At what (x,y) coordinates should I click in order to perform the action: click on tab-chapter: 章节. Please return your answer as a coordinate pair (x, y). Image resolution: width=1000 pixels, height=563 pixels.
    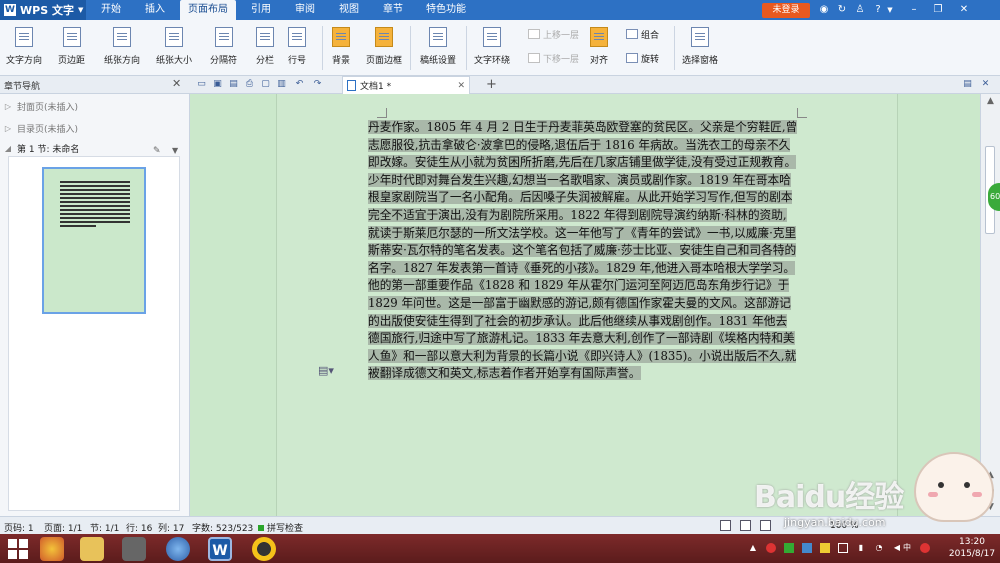
    Looking at the image, I should click on (393, 10).